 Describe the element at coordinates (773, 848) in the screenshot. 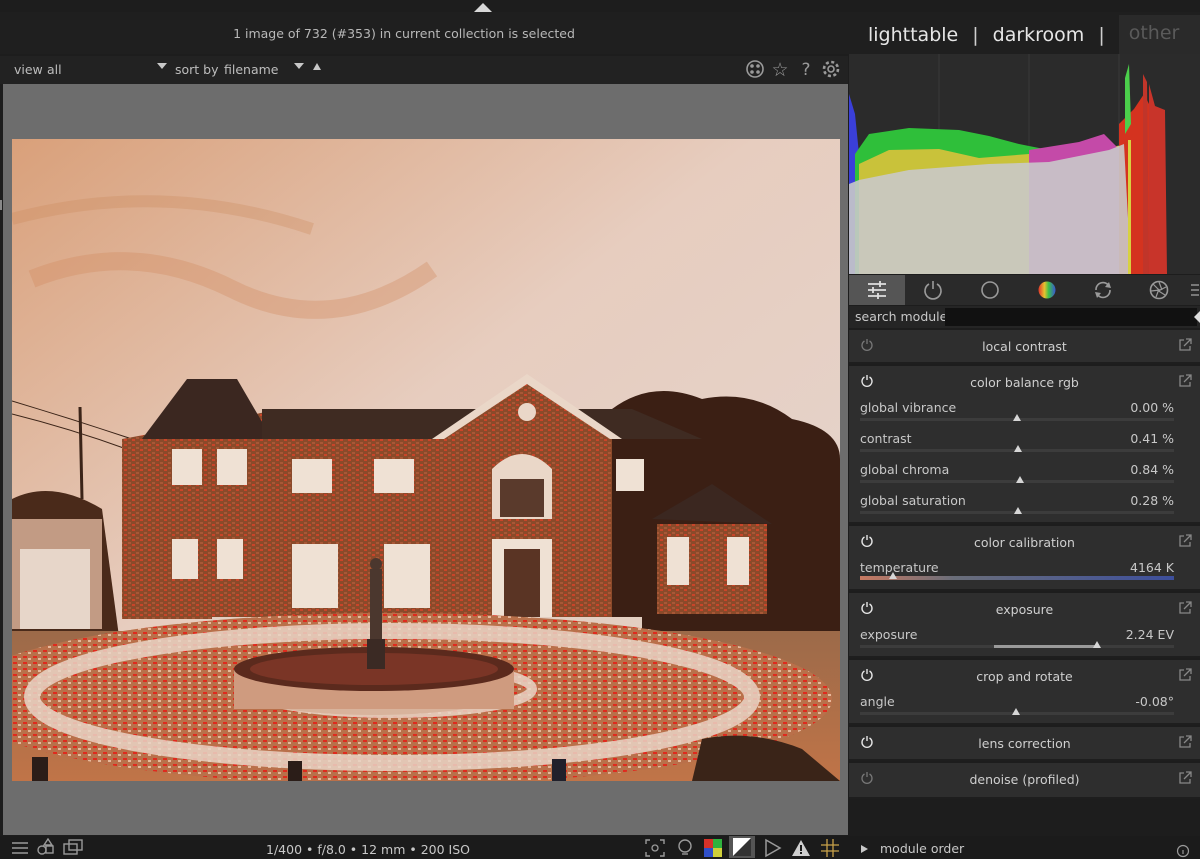

I see `softproof-icon` at that location.